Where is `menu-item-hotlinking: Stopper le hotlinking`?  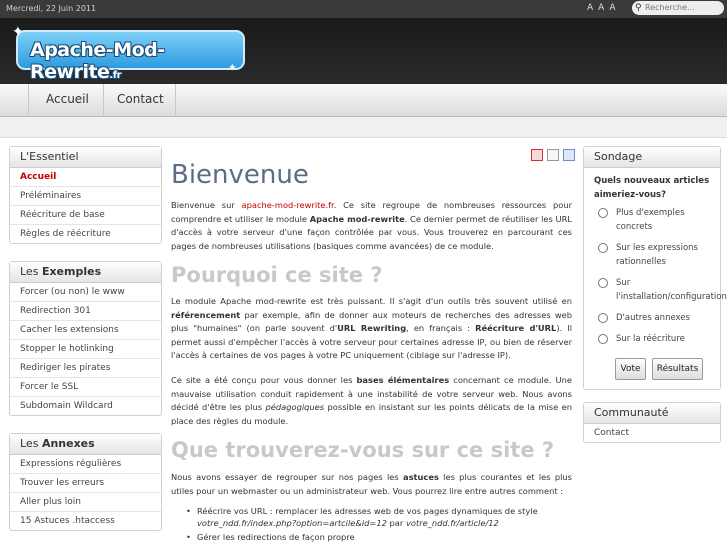
menu-item-hotlinking: Stopper le hotlinking is located at coordinates (85, 349).